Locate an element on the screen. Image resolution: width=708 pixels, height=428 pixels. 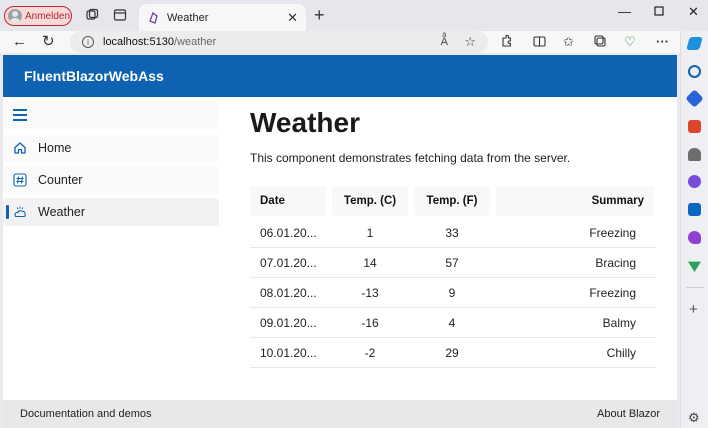
browser-tab-strip: Anmelden Weather ✕ + — ✕ is located at coordinates (354, 15).